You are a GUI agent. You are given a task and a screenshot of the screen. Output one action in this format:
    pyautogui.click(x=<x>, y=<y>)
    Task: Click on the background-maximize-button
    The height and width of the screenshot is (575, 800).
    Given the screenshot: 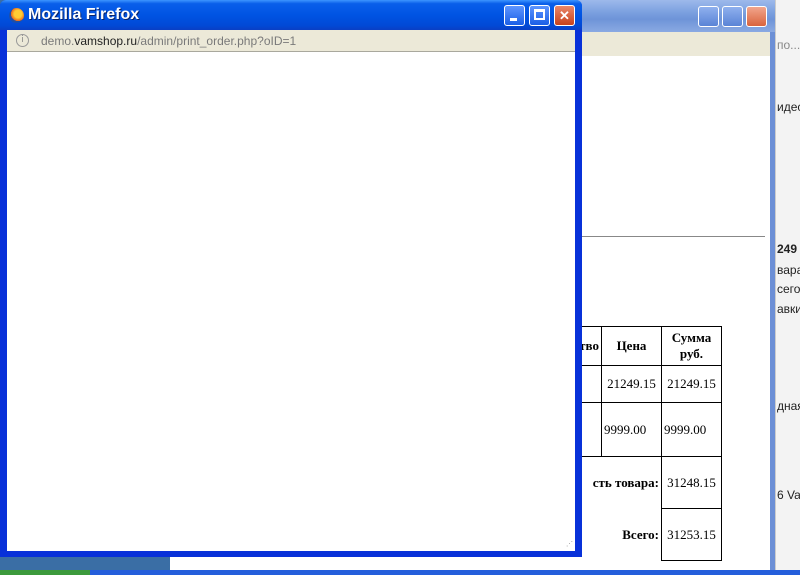 What is the action you would take?
    pyautogui.click(x=732, y=16)
    